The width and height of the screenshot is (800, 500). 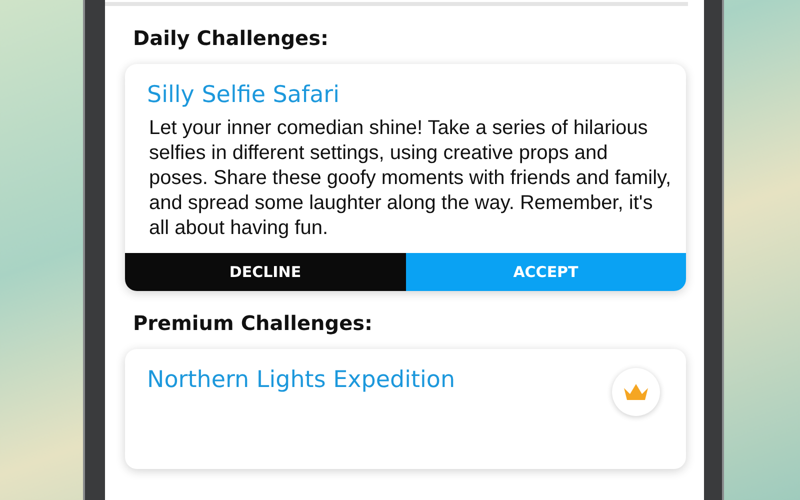 What do you see at coordinates (244, 95) in the screenshot?
I see `challenge-title: Silly Selfie Safari` at bounding box center [244, 95].